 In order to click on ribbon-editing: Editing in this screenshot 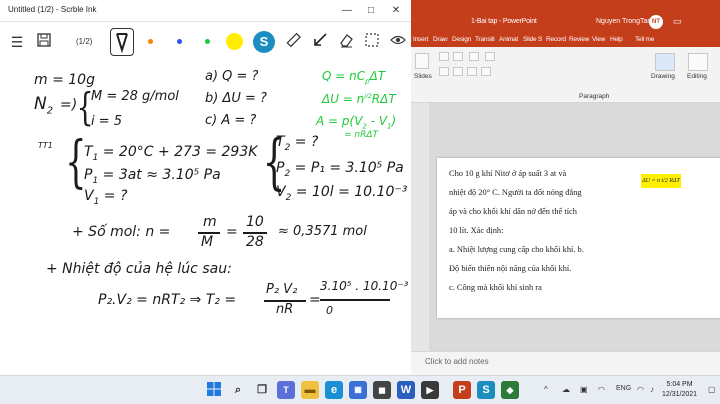, I will do `click(697, 76)`.